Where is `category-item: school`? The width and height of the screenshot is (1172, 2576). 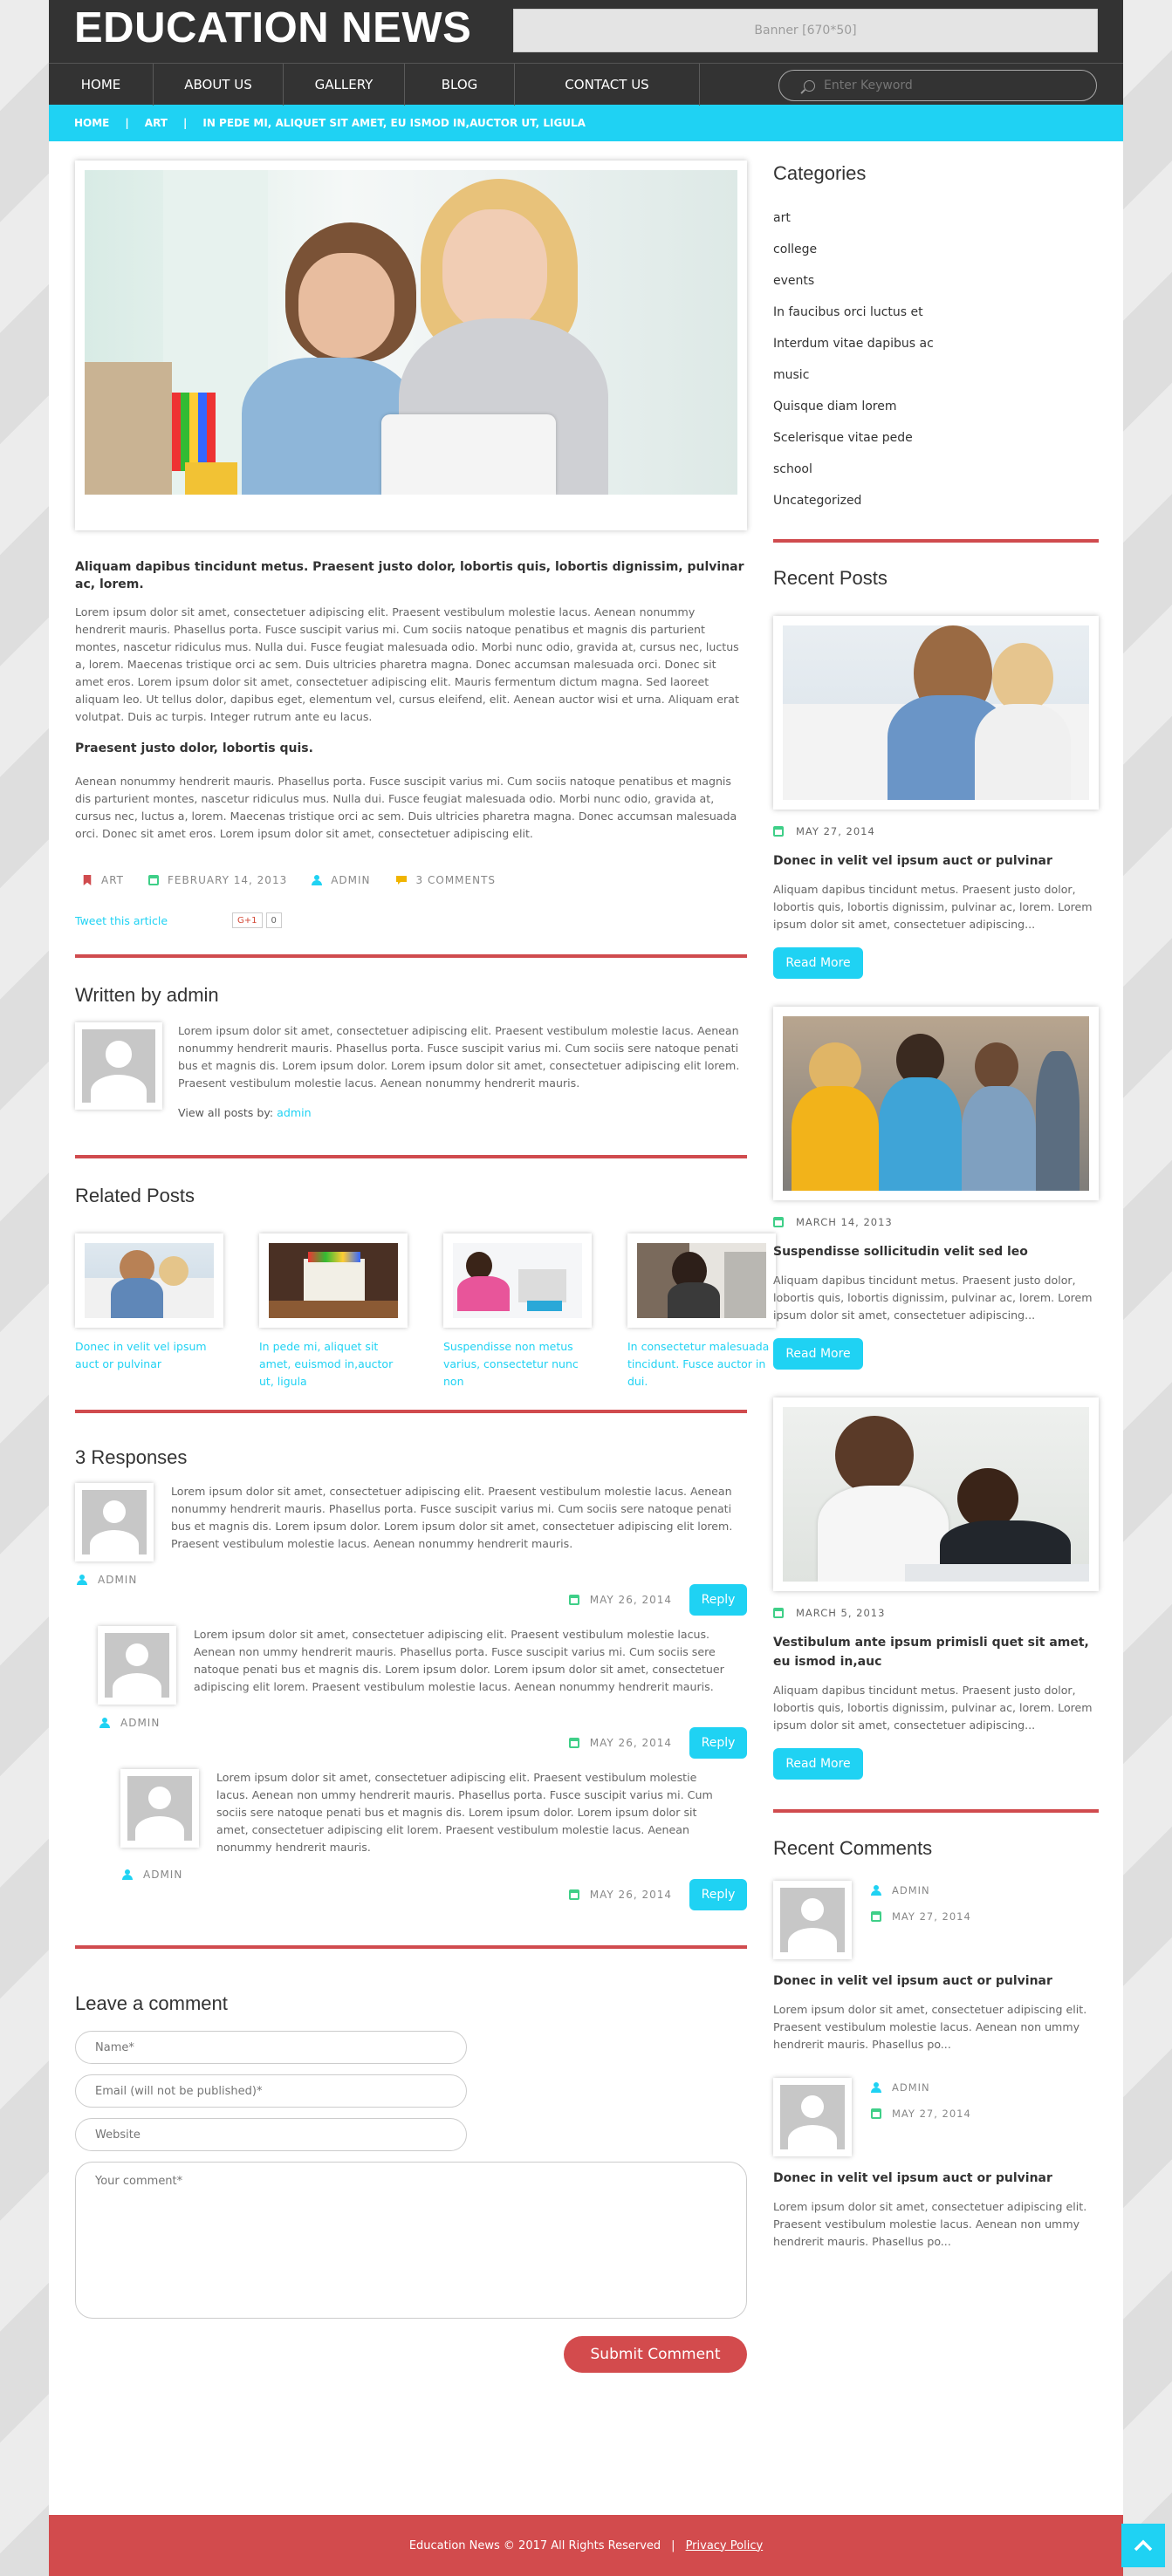 category-item: school is located at coordinates (936, 469).